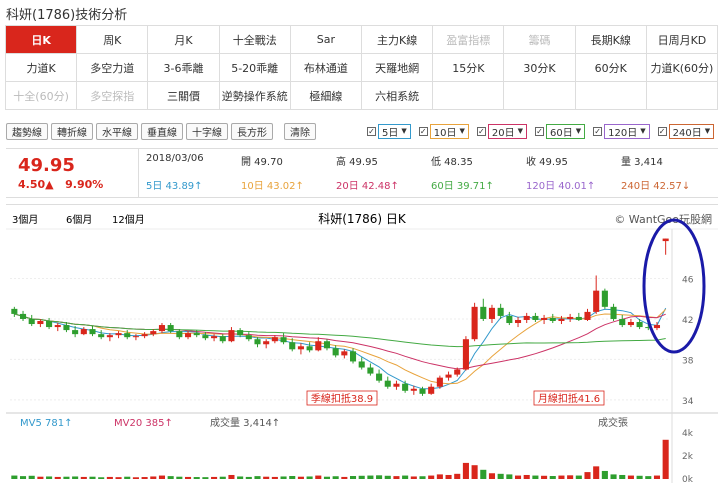 The image size is (720, 483). I want to click on tab-0-1: 周K, so click(112, 39).